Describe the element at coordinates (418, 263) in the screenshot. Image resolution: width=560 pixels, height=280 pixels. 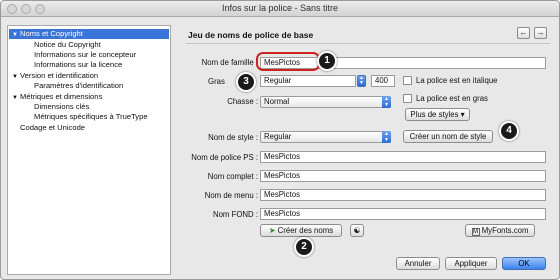
I see `cancel-button: Annuler` at that location.